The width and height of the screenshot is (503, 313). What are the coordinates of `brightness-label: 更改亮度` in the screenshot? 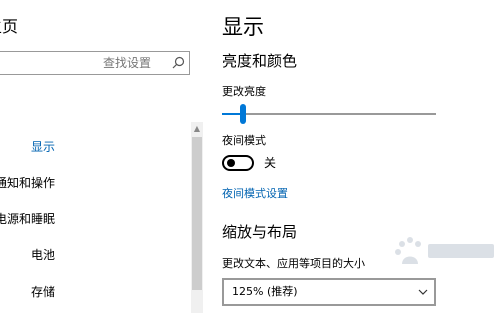 It's located at (244, 91).